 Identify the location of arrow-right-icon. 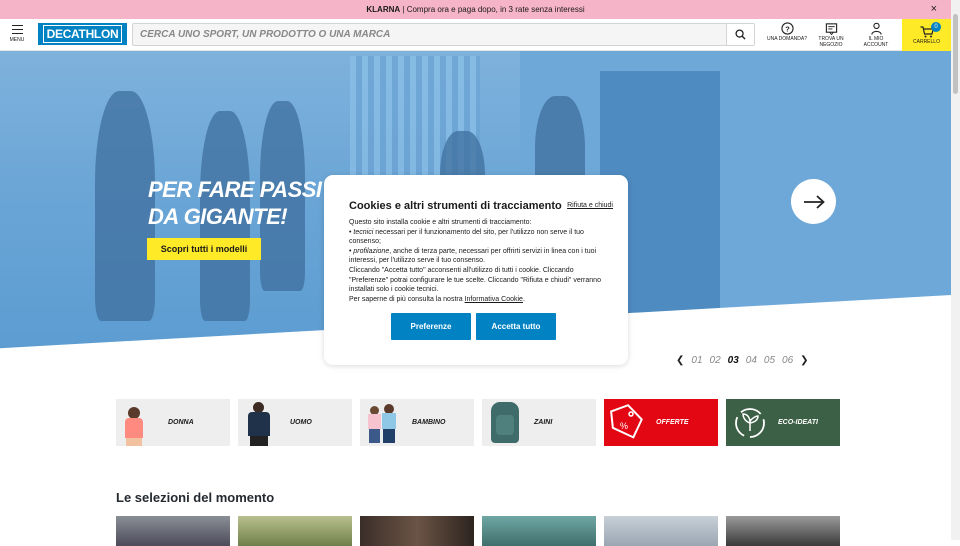
(814, 201).